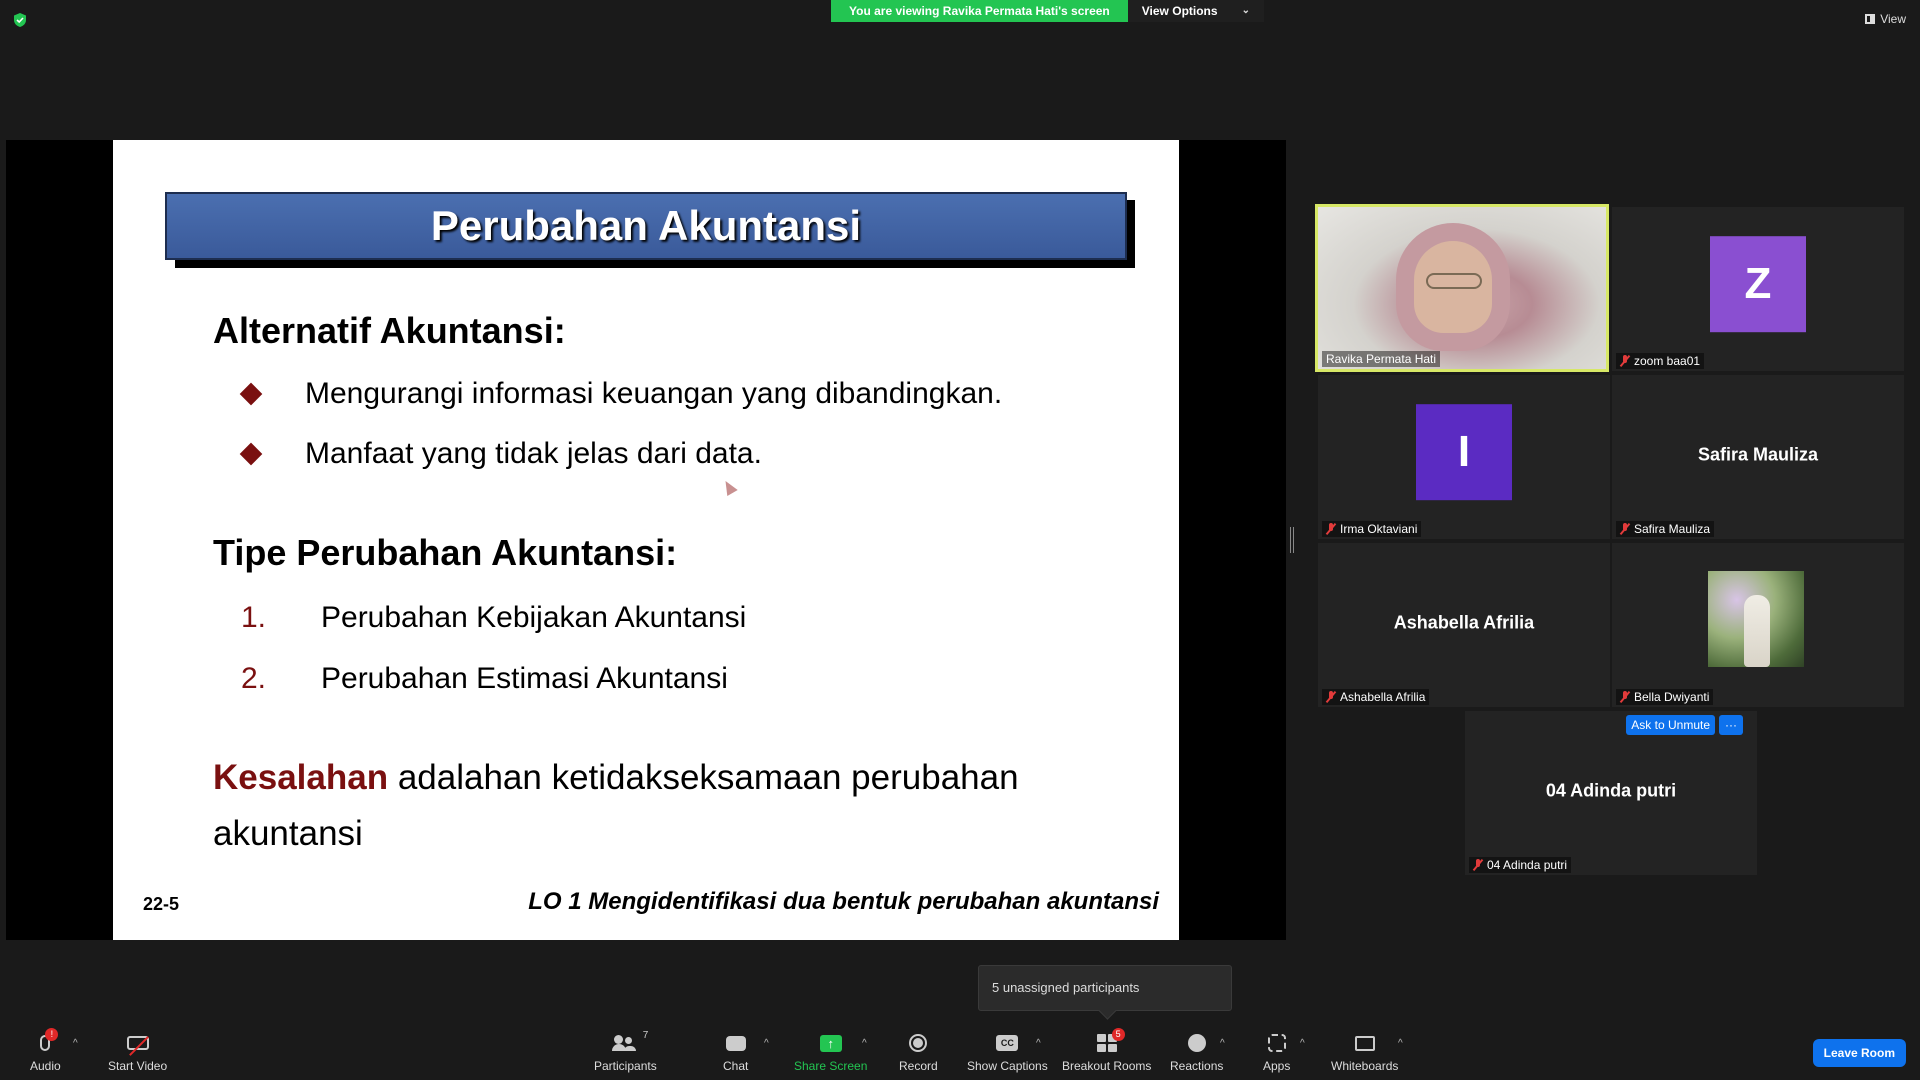 The image size is (1920, 1080). Describe the element at coordinates (864, 1043) in the screenshot. I see `share-options-caret: ^` at that location.